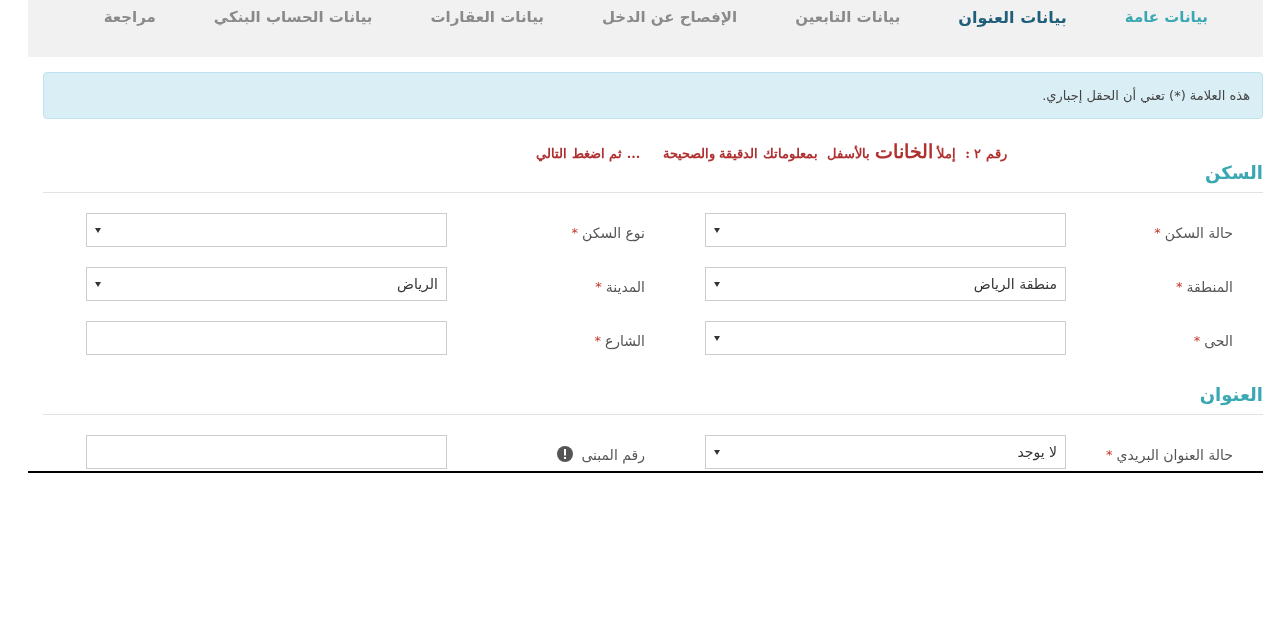  I want to click on section-title: السكن, so click(1234, 172).